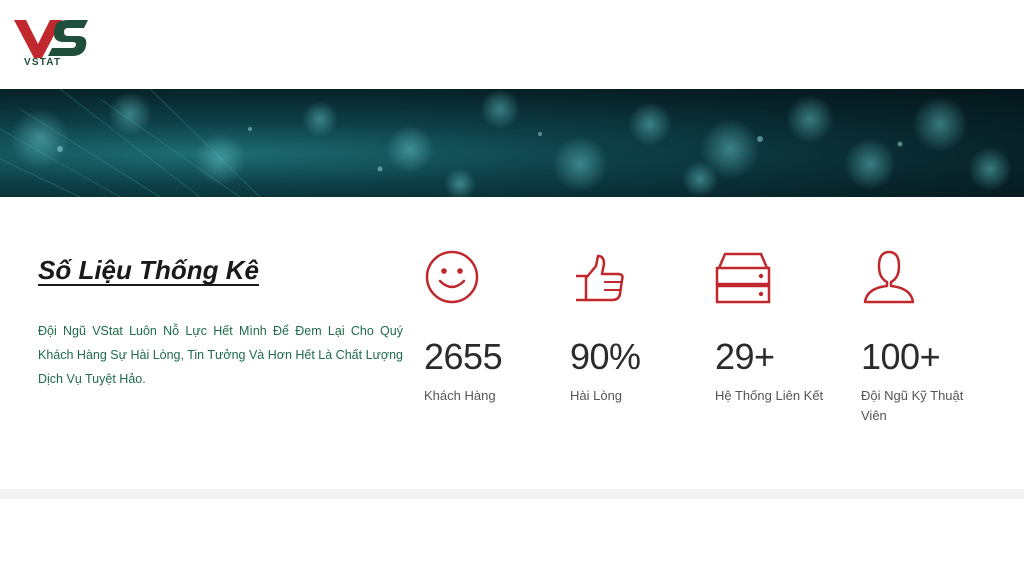  What do you see at coordinates (605, 356) in the screenshot?
I see `stat-value: 90%` at bounding box center [605, 356].